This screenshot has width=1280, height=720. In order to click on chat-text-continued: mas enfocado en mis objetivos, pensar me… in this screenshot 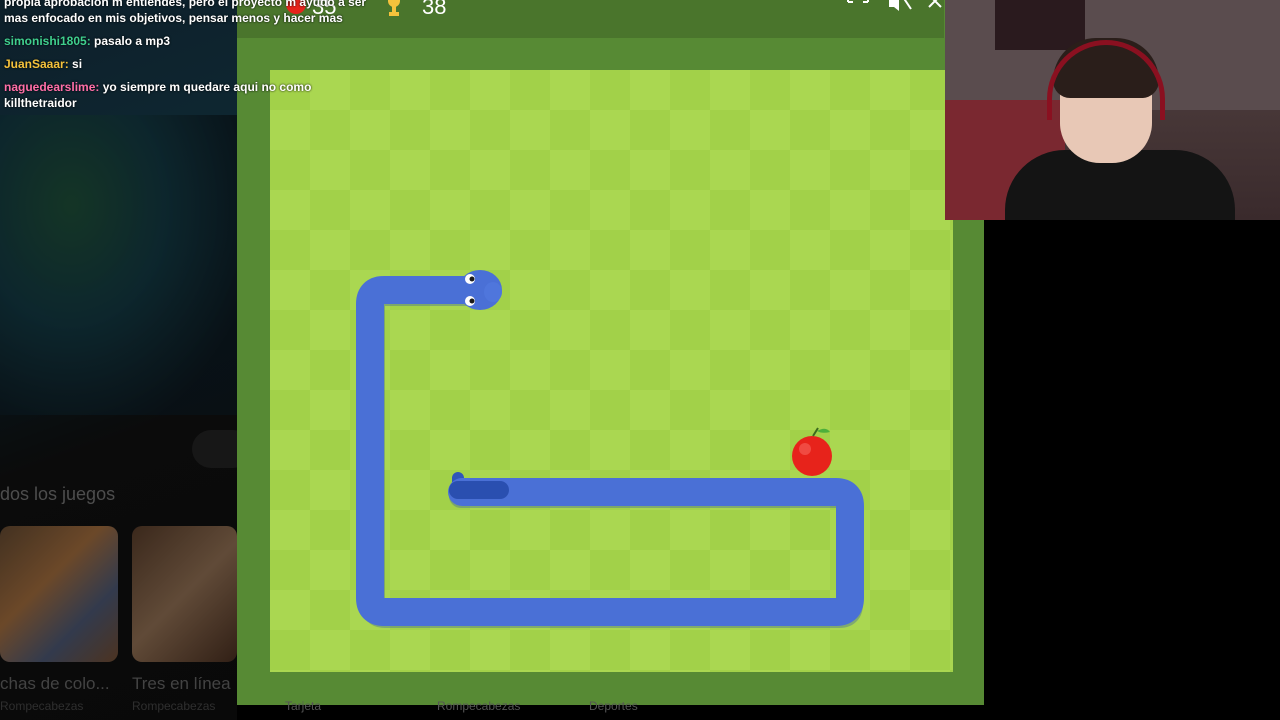, I will do `click(173, 18)`.